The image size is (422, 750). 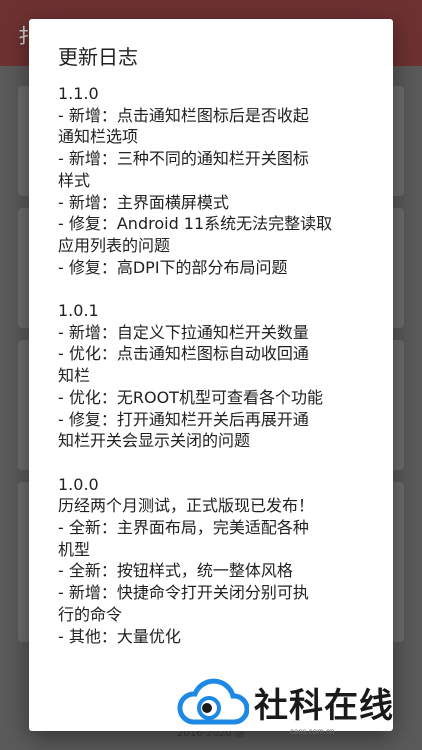 I want to click on release-note-line: 机型, so click(x=74, y=549).